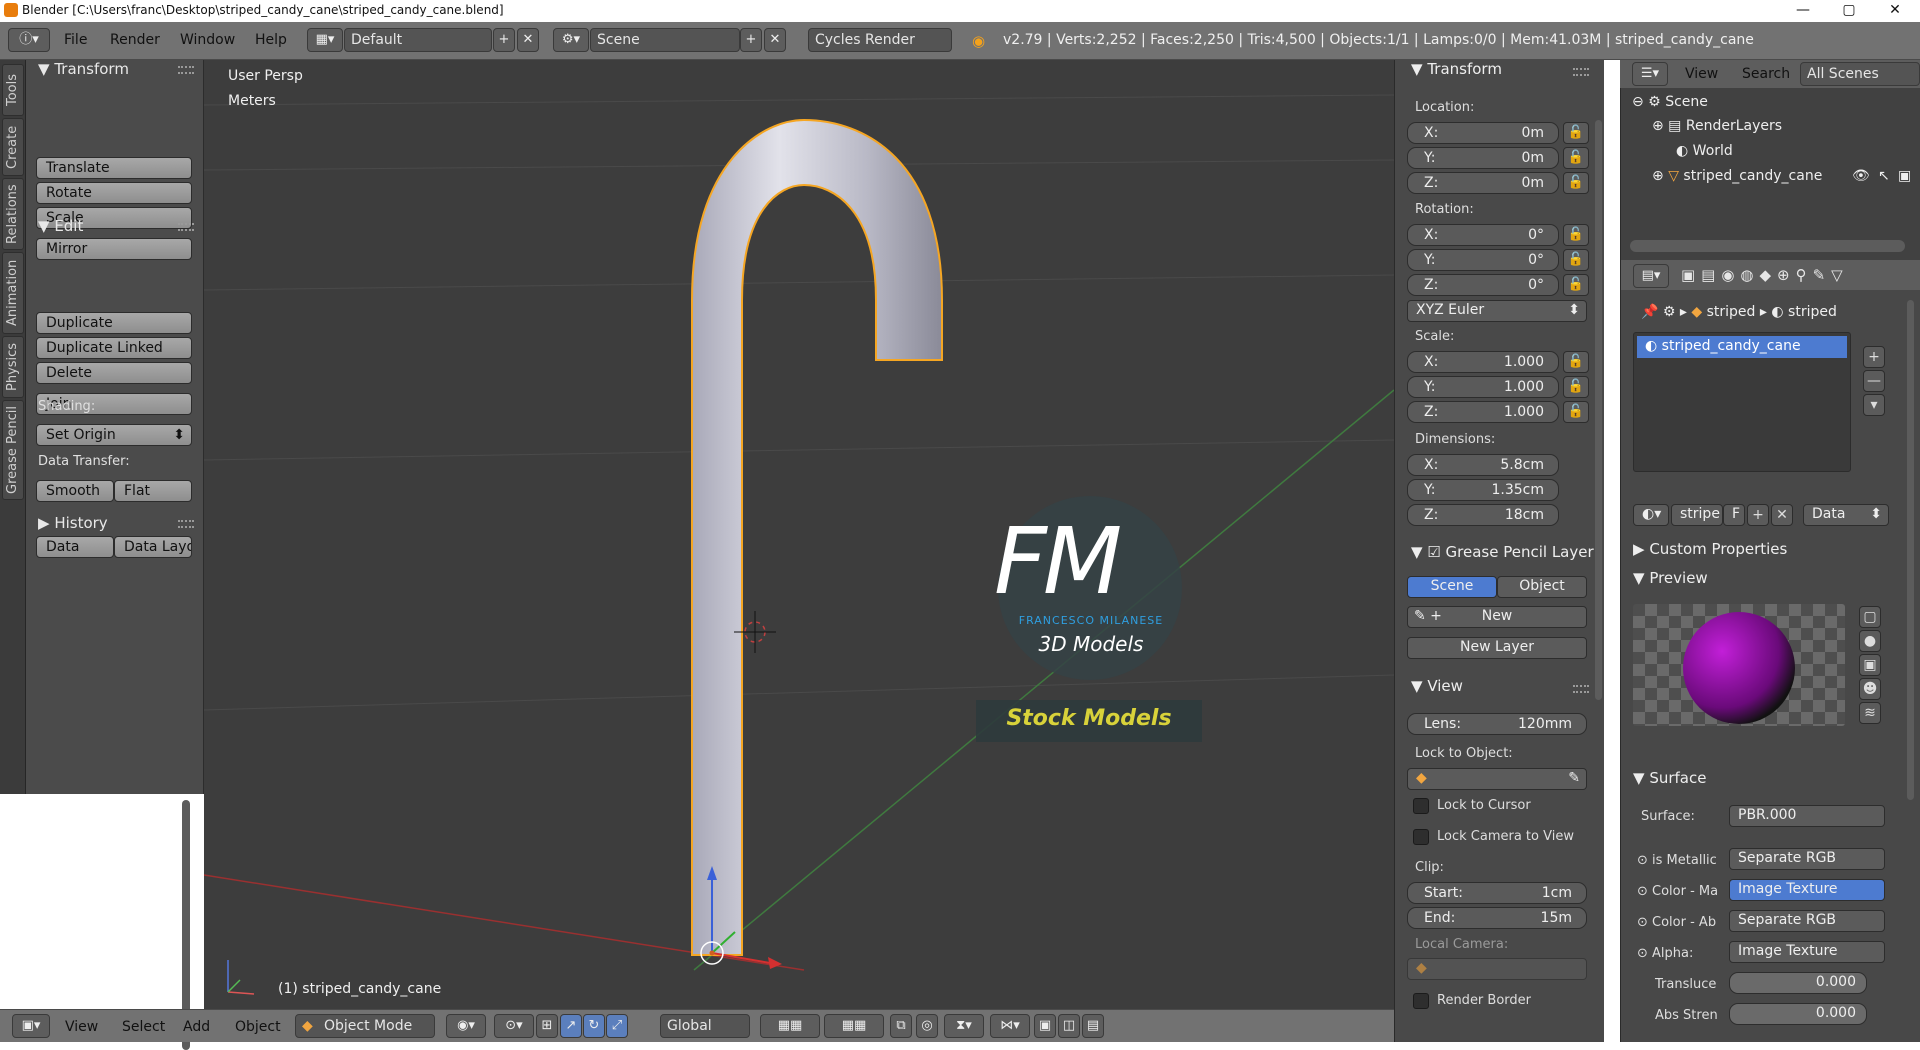 The width and height of the screenshot is (1920, 1050). I want to click on menu-add: Add, so click(196, 1027).